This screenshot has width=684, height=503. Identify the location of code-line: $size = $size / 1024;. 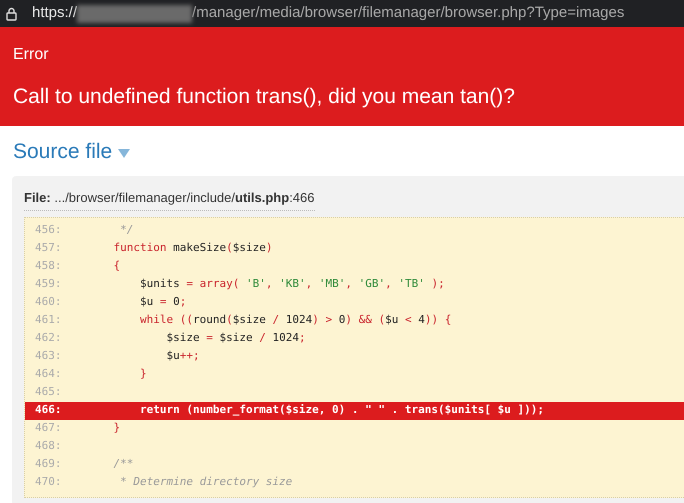
(235, 338).